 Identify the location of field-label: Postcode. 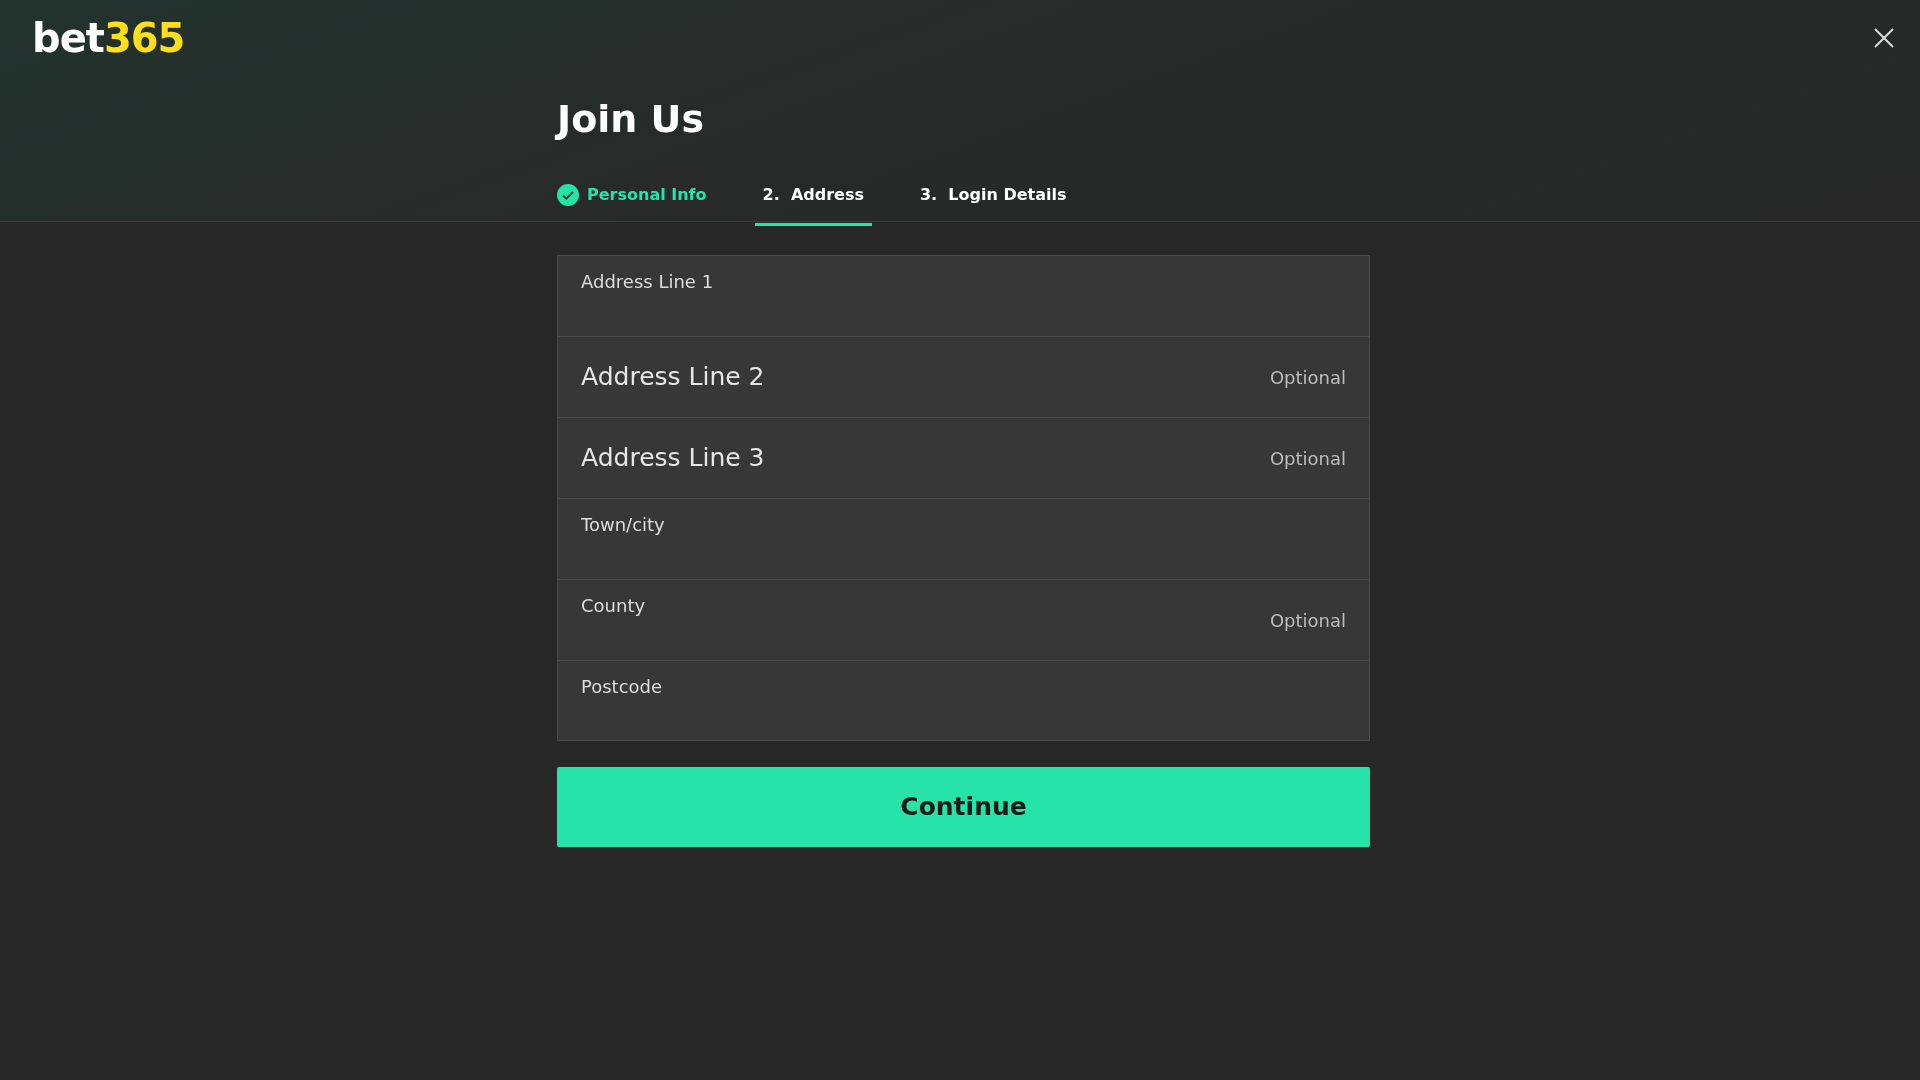
(622, 687).